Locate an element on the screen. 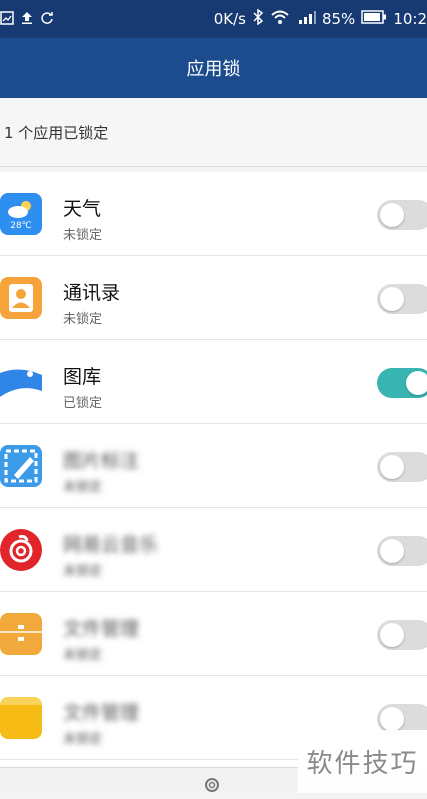  wifi-icon is located at coordinates (280, 19).